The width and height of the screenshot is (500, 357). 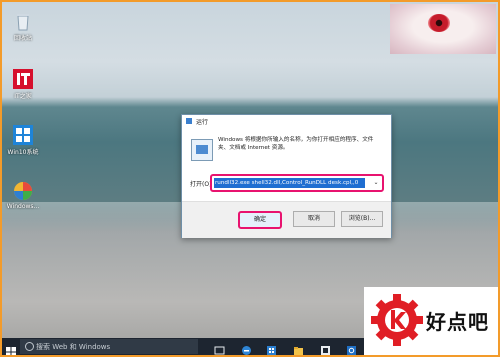 I want to click on ok-button: 确定, so click(x=260, y=220).